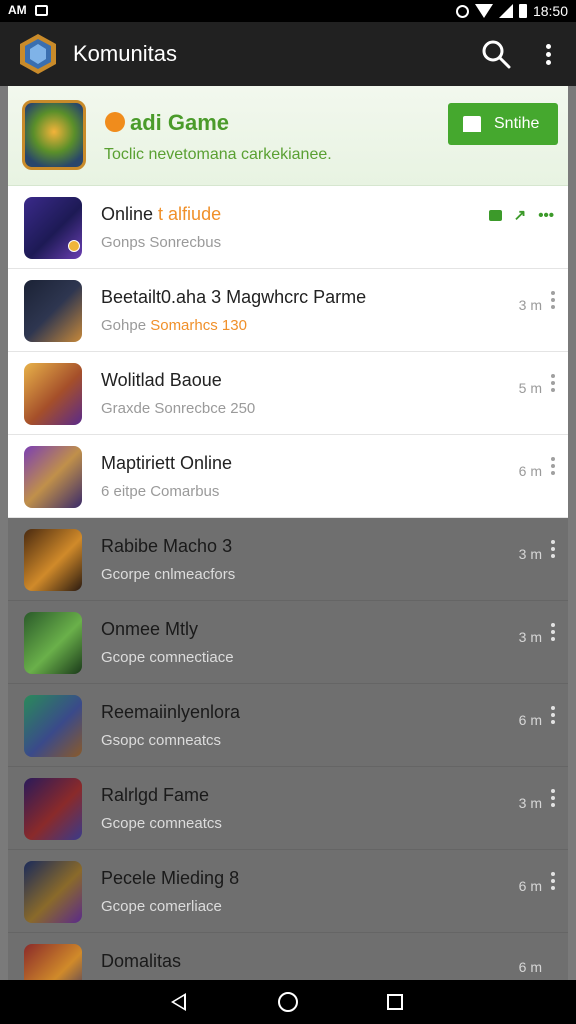 This screenshot has width=576, height=1024. What do you see at coordinates (124, 325) in the screenshot?
I see `list-item-subtitle-main: Gohpe` at bounding box center [124, 325].